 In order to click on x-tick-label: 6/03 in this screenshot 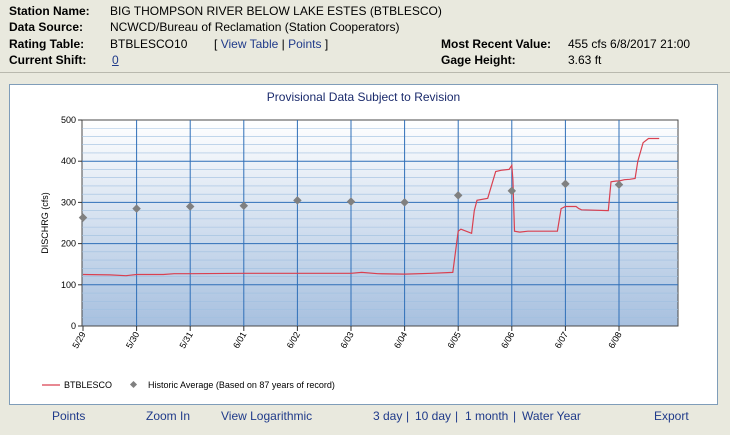, I will do `click(346, 340)`.